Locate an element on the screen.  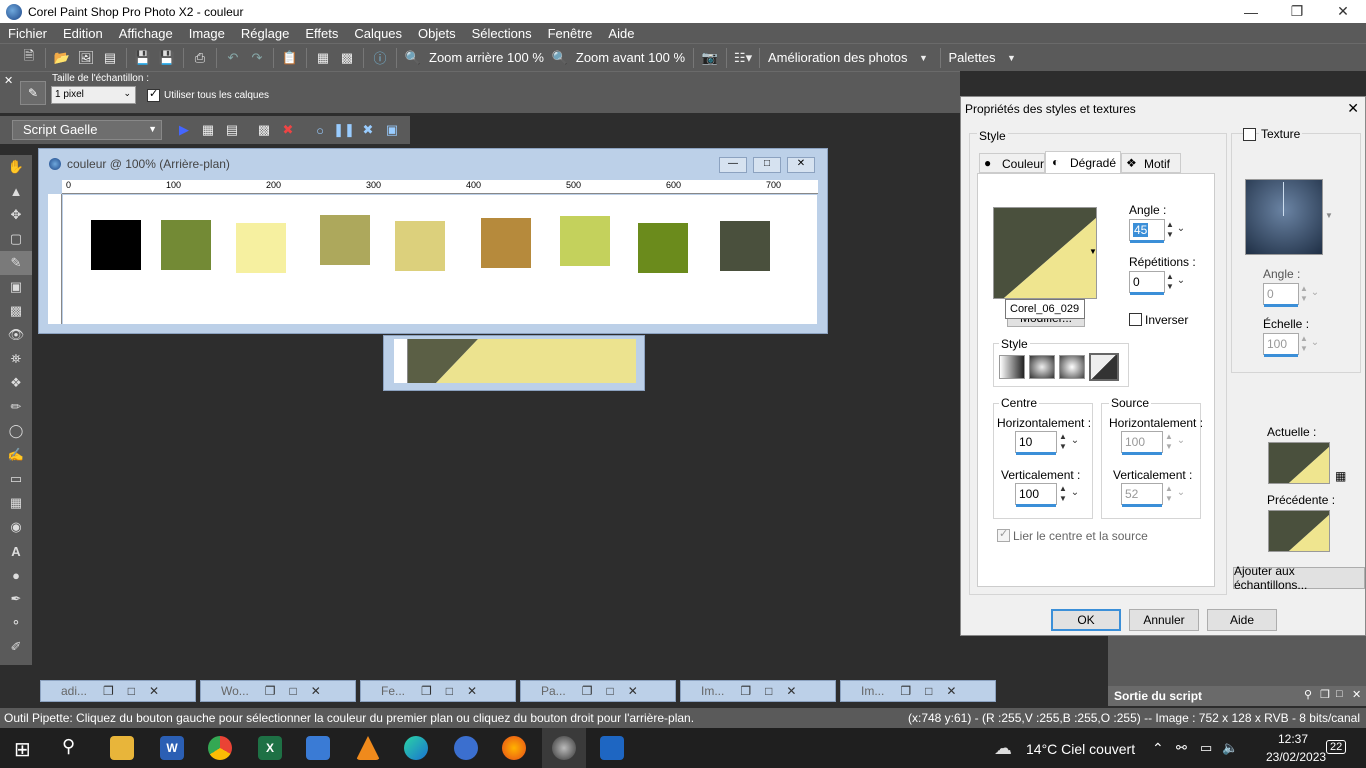
battery-icon: ▭ is located at coordinates (1206, 748).